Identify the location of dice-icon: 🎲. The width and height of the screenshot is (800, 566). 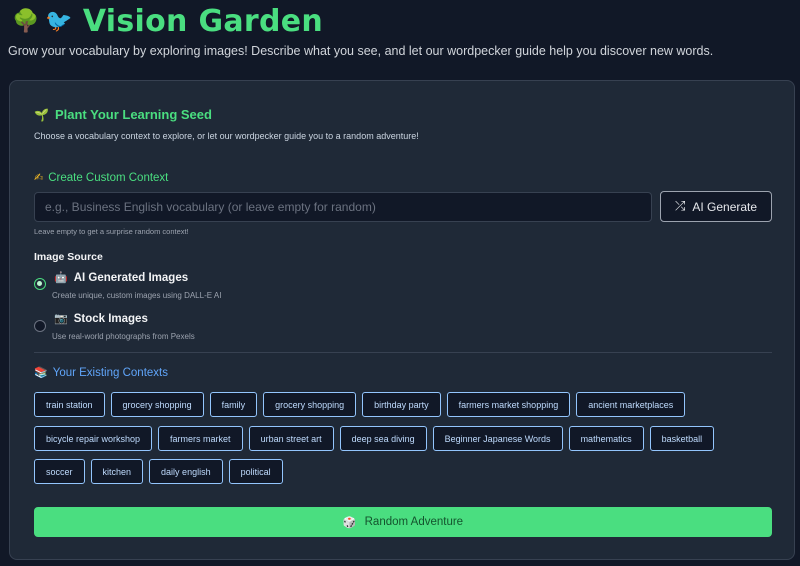
(349, 522).